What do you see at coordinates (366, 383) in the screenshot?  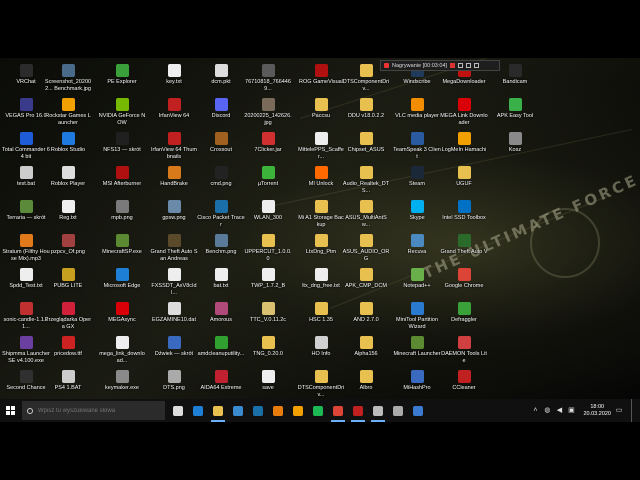 I see `desktop-icon: Albro` at bounding box center [366, 383].